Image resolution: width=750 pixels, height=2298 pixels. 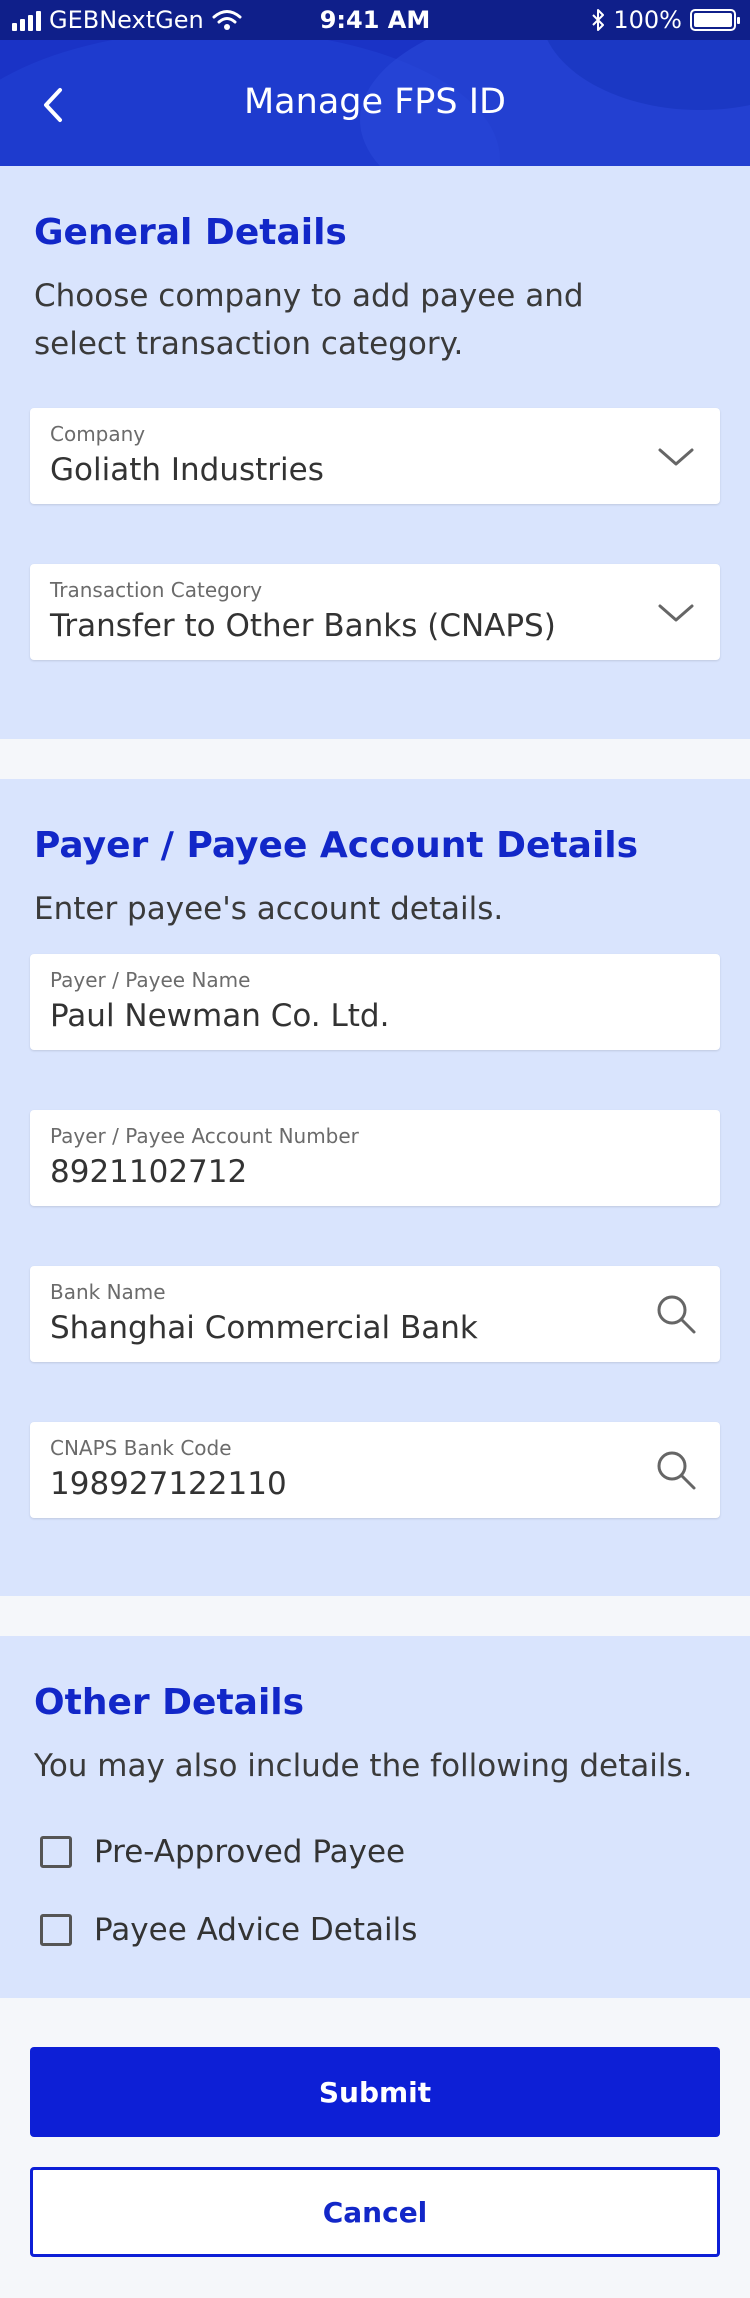 What do you see at coordinates (56, 1930) in the screenshot?
I see `payee-advice-details-checkbox` at bounding box center [56, 1930].